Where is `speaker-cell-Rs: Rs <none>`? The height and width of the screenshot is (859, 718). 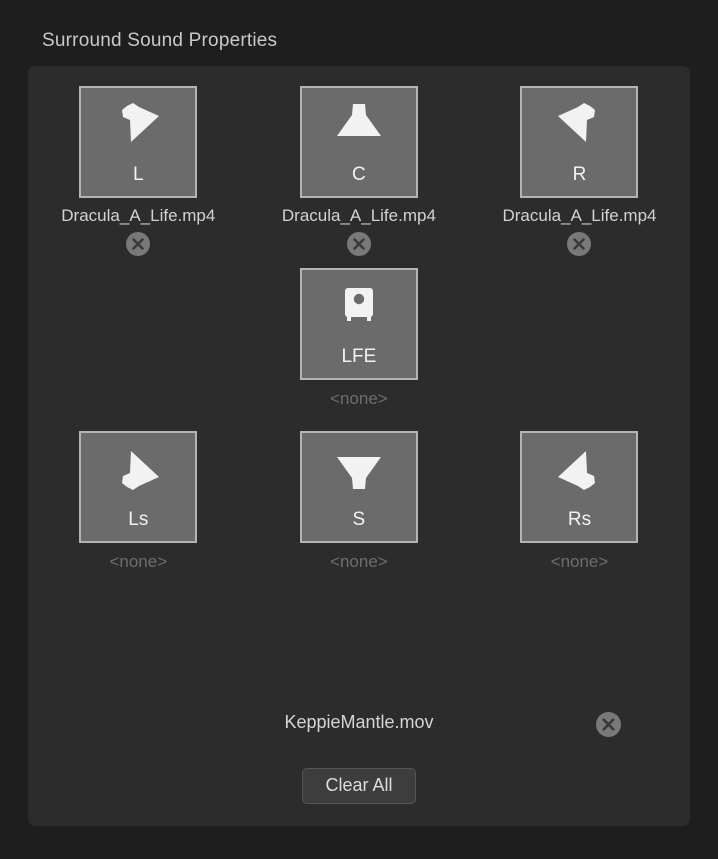 speaker-cell-Rs: Rs <none> is located at coordinates (579, 501).